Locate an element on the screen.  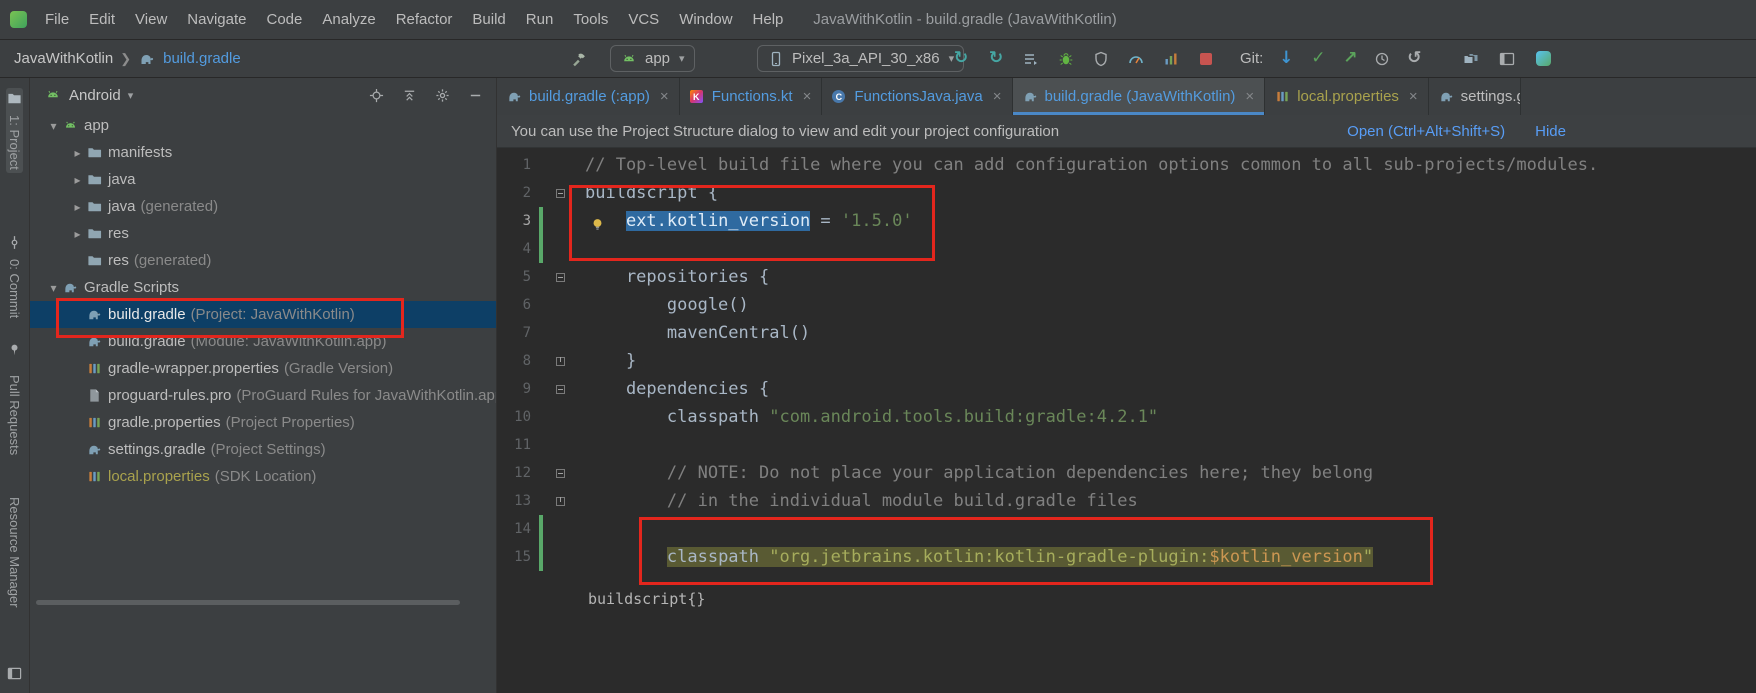
tree-item-build-gradle-module-javawithkotlin-app: build.gradle (Module: JavaWithKotlin.app) is located at coordinates (263, 341).